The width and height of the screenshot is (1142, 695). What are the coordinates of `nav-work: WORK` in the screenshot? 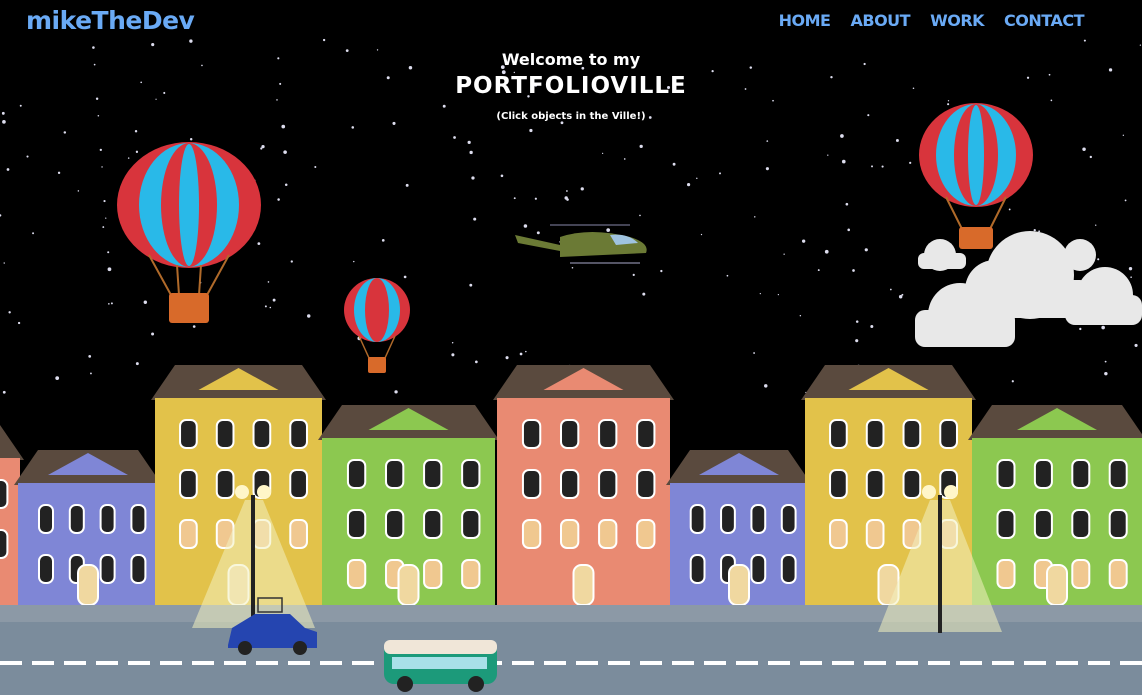 It's located at (957, 20).